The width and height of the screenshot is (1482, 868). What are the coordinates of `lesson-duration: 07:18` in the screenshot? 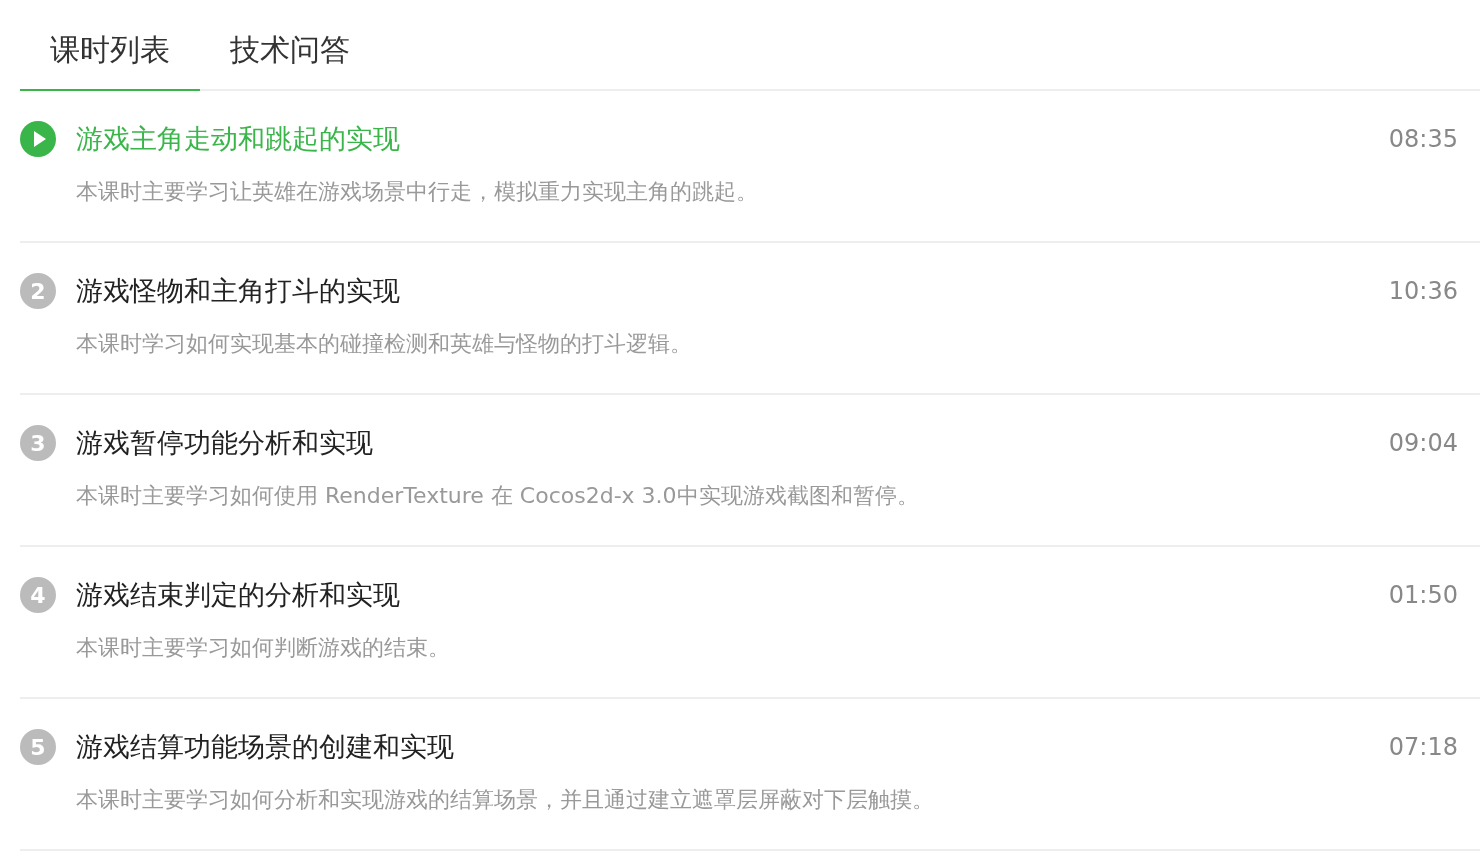 It's located at (1423, 747).